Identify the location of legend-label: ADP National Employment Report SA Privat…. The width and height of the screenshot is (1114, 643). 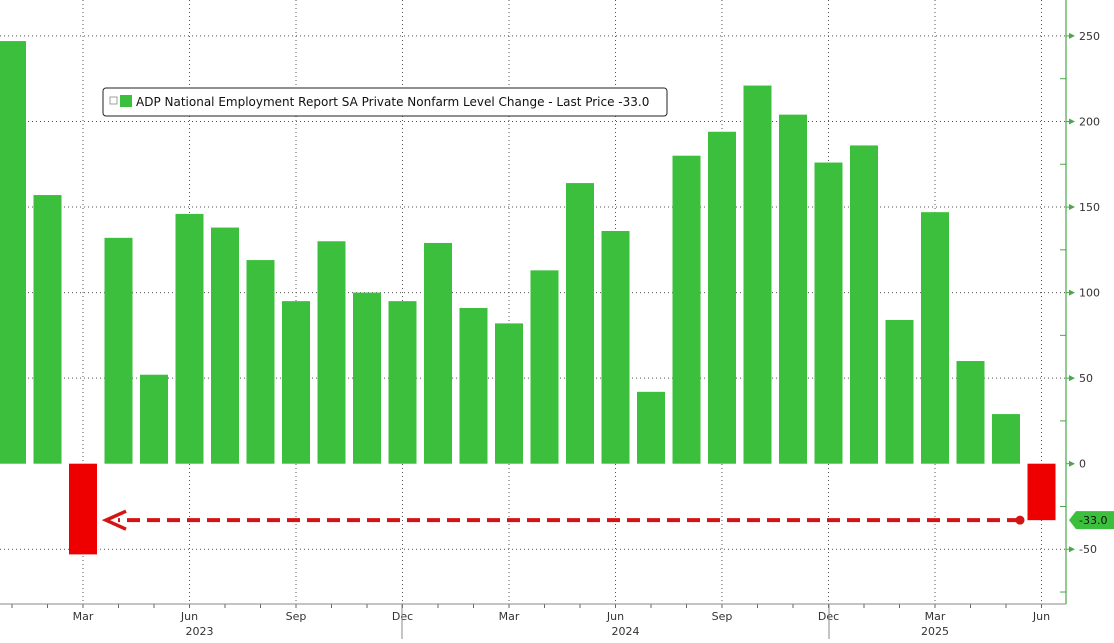
(392, 102).